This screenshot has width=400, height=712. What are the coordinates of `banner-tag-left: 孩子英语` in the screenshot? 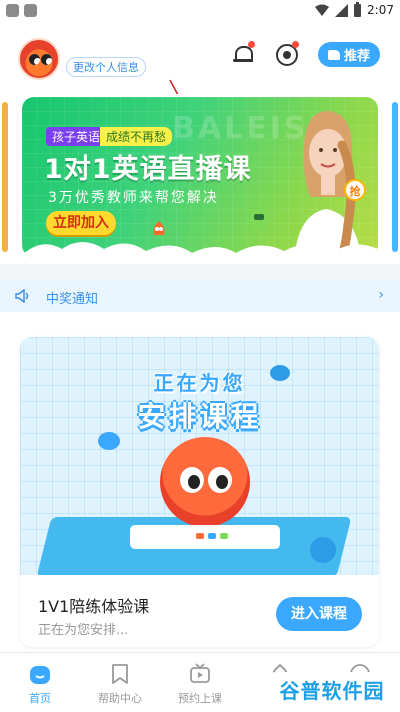 It's located at (76, 136).